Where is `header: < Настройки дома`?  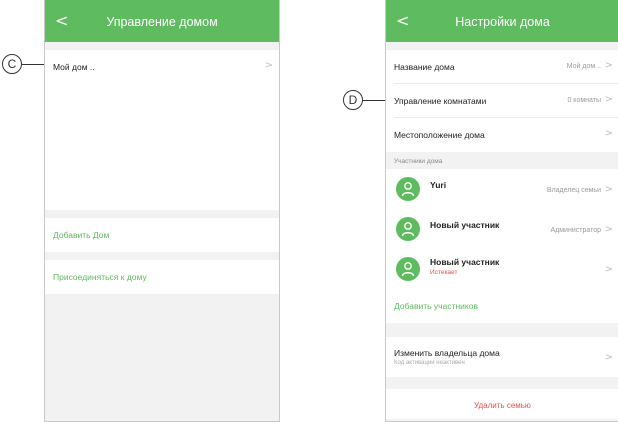
header: < Настройки дома is located at coordinates (502, 21).